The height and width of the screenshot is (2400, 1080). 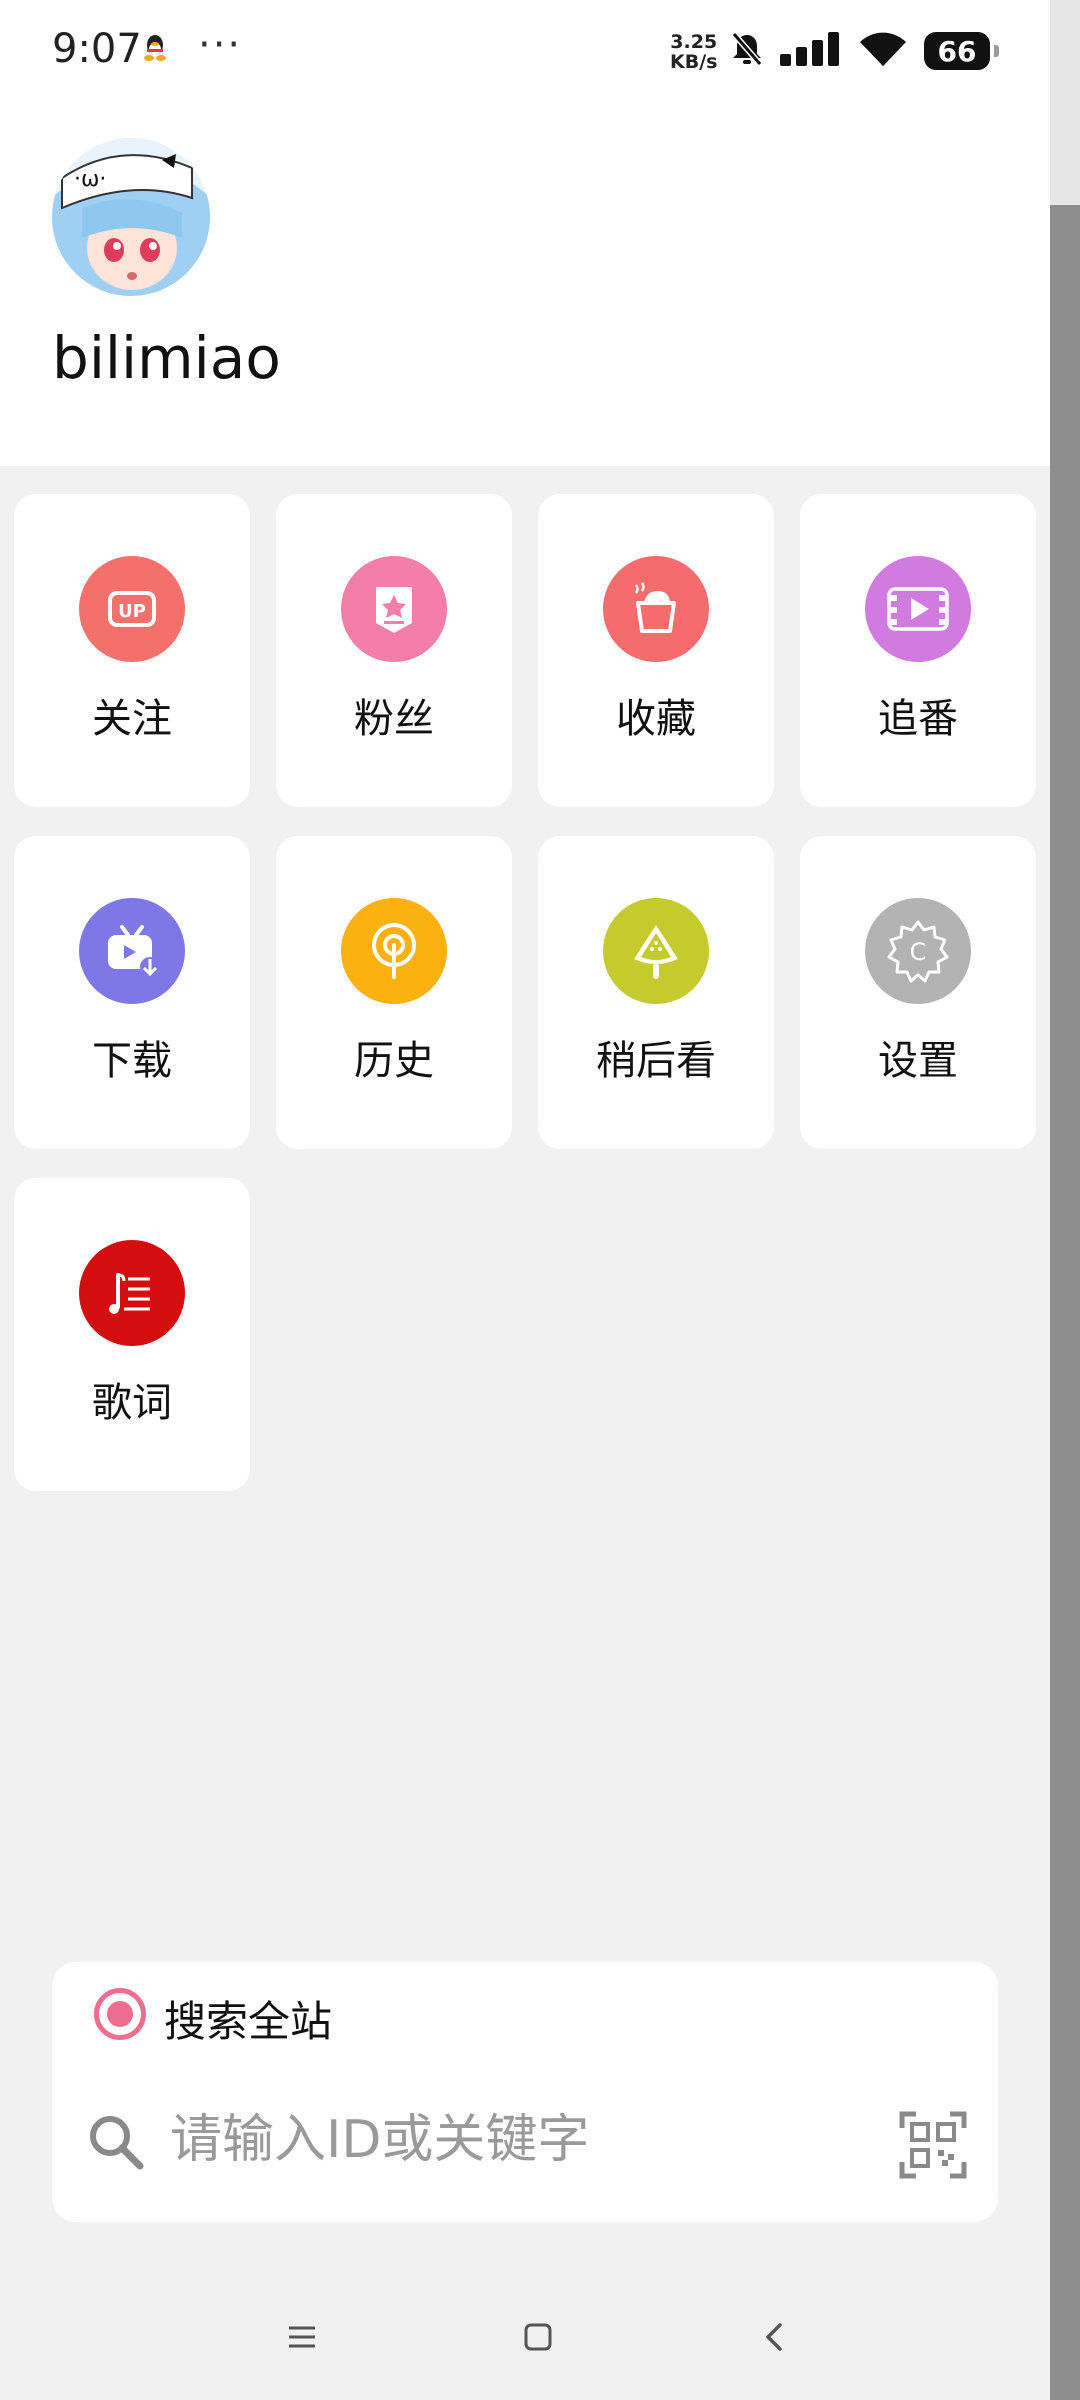 What do you see at coordinates (883, 51) in the screenshot?
I see `wifi-icon` at bounding box center [883, 51].